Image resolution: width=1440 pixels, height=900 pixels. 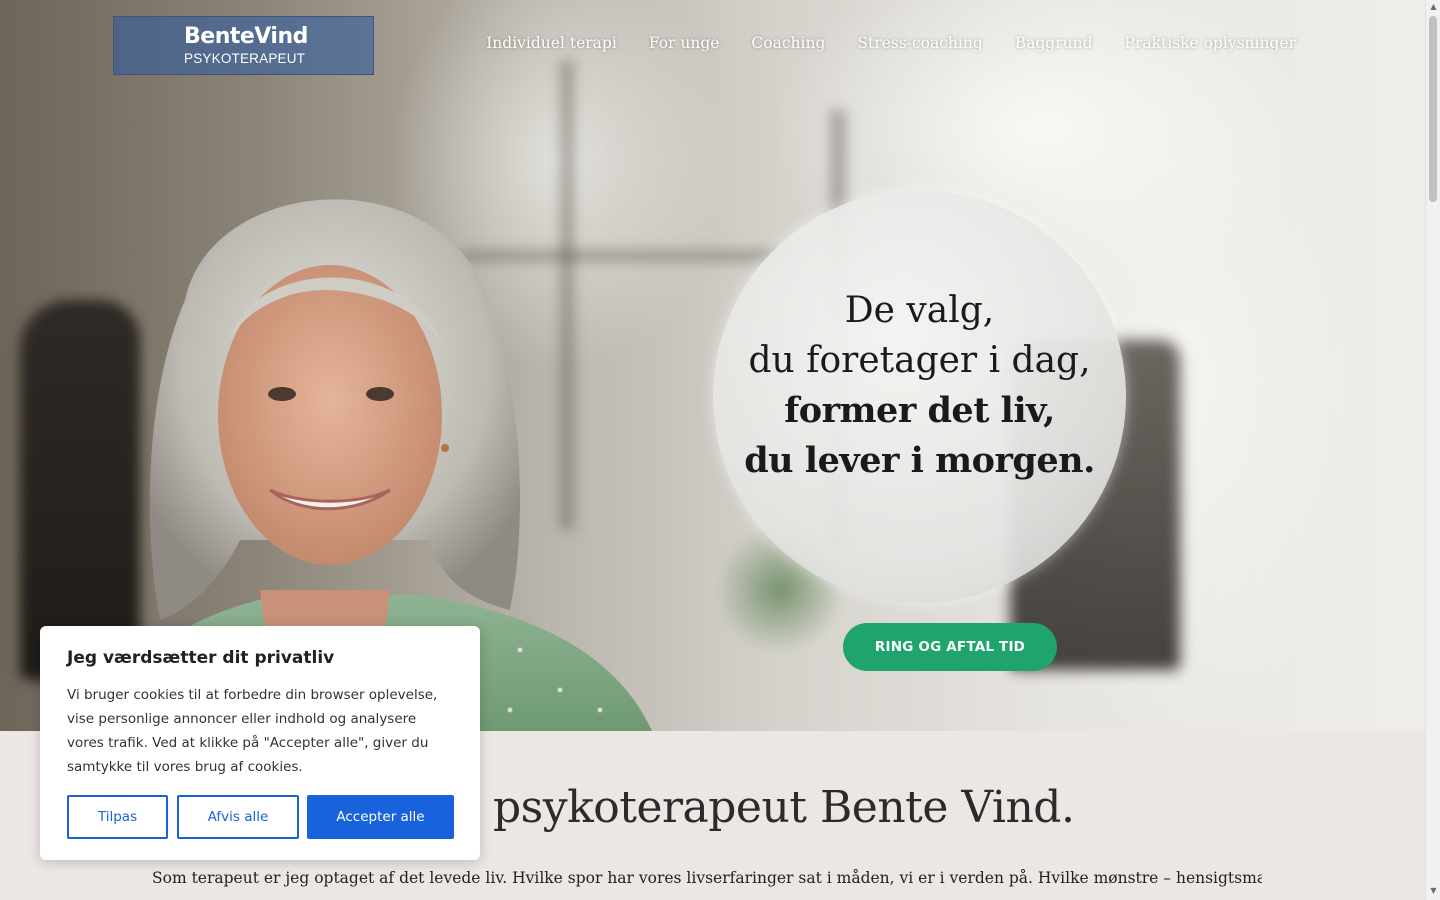 What do you see at coordinates (1432, 450) in the screenshot?
I see `page-scrollbar: ▲ ▼` at bounding box center [1432, 450].